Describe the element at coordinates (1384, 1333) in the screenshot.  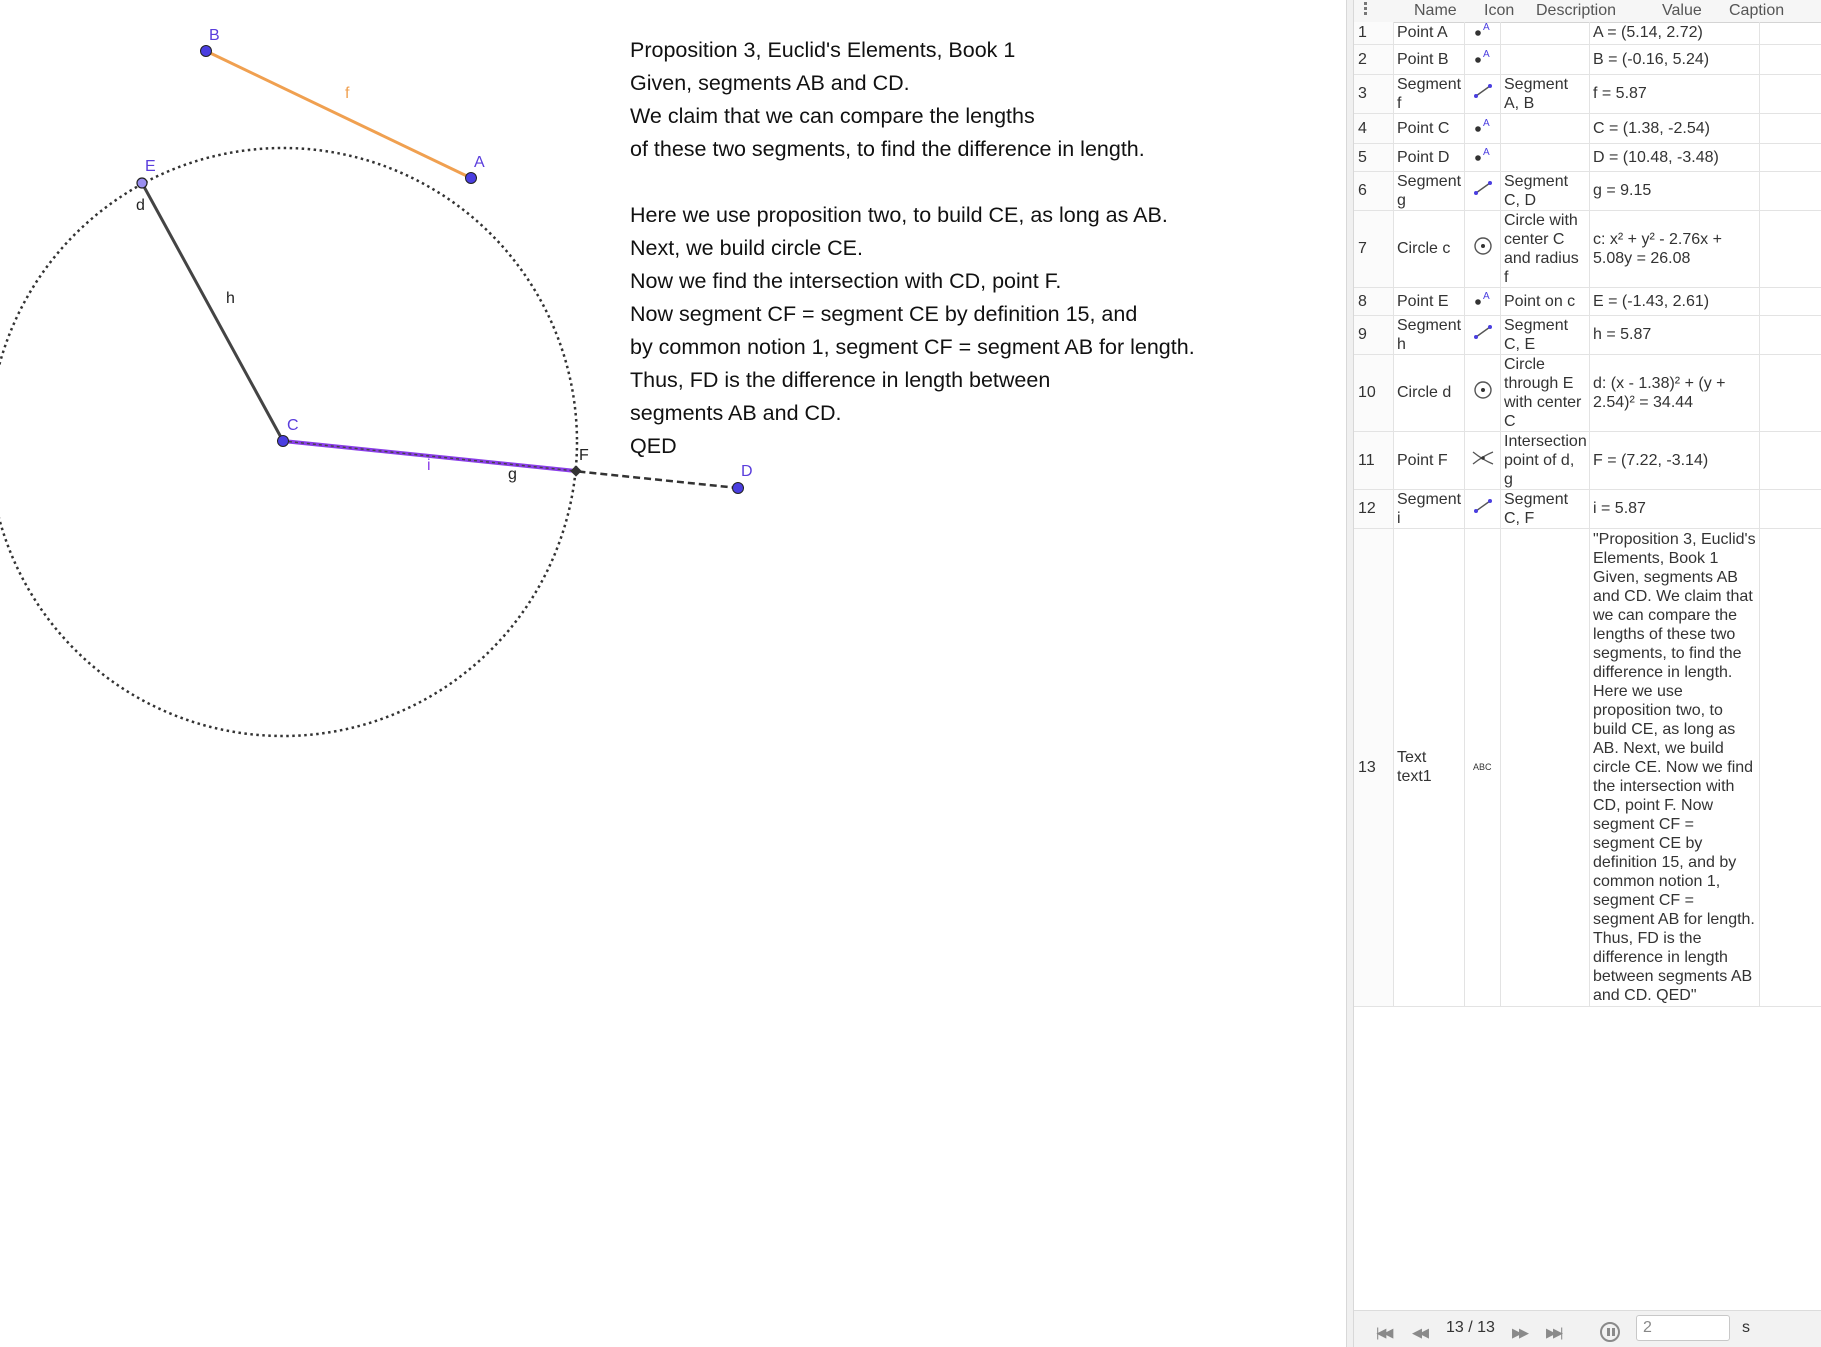
I see `first-step-icon: |◀◀` at that location.